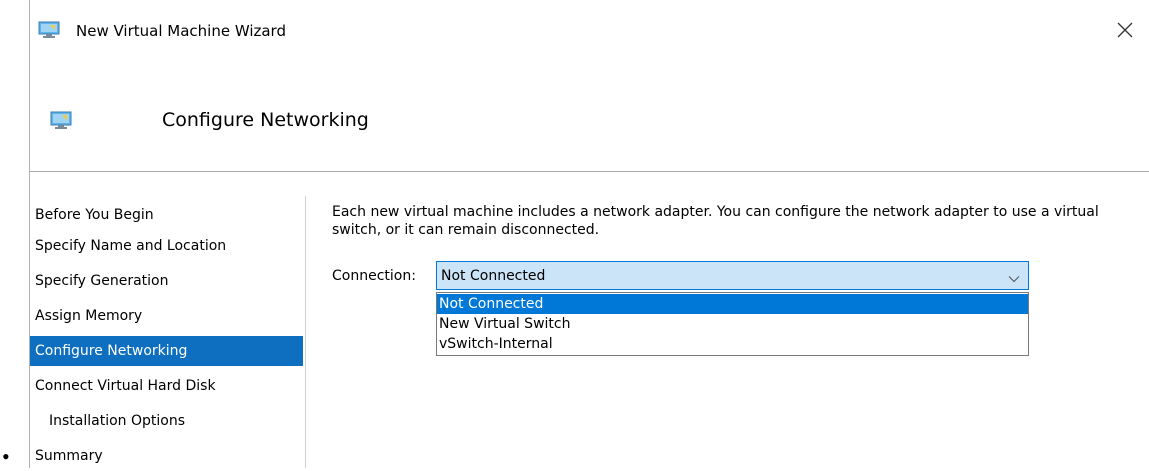 The height and width of the screenshot is (471, 1149). Describe the element at coordinates (166, 456) in the screenshot. I see `nav-item-summary: Summary` at that location.